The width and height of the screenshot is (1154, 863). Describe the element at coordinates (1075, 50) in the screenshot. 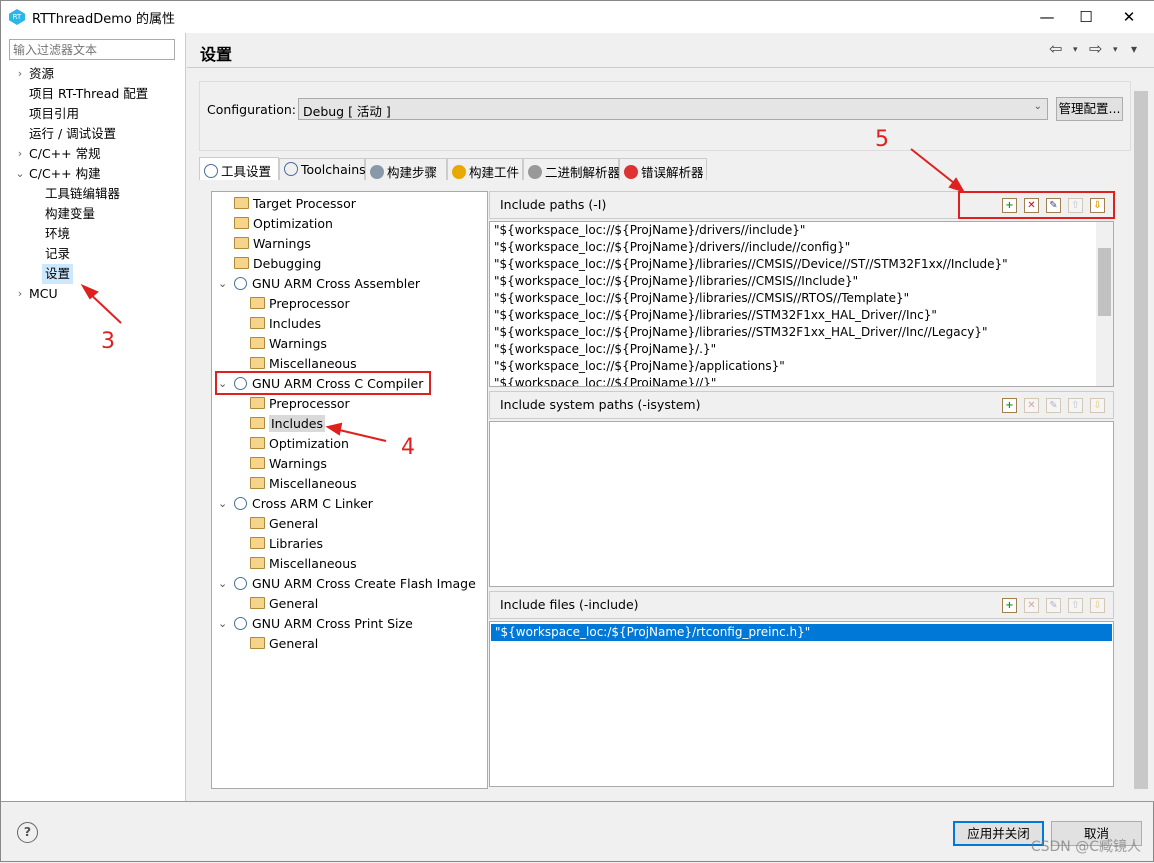

I see `back-menu-icon: ▾` at that location.